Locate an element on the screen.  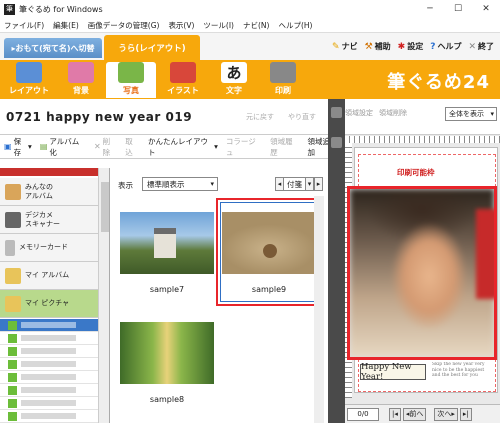
prev-label: 前へ is located at coordinates (416, 414).